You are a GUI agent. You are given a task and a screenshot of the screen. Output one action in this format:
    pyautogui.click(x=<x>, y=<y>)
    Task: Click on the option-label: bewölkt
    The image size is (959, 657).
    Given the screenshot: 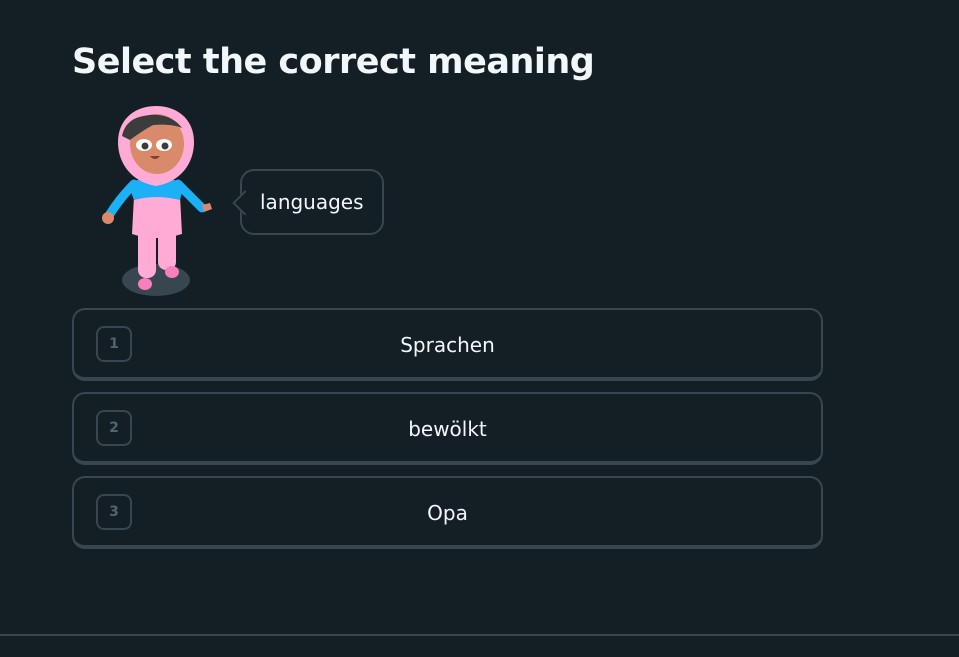 What is the action you would take?
    pyautogui.click(x=447, y=428)
    